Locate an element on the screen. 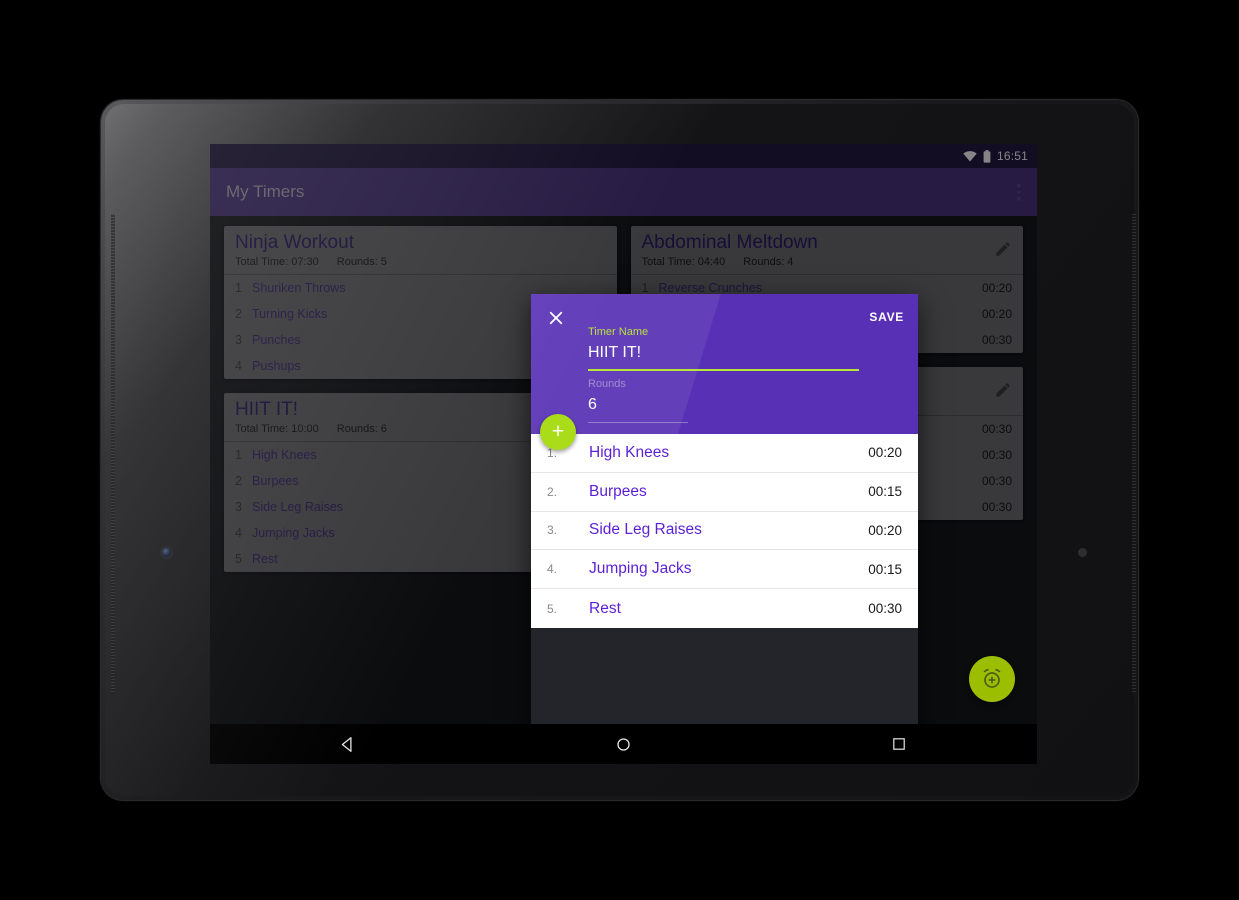  card-subtitle: Total Time: 04:40 Rounds: 4 is located at coordinates (827, 262).